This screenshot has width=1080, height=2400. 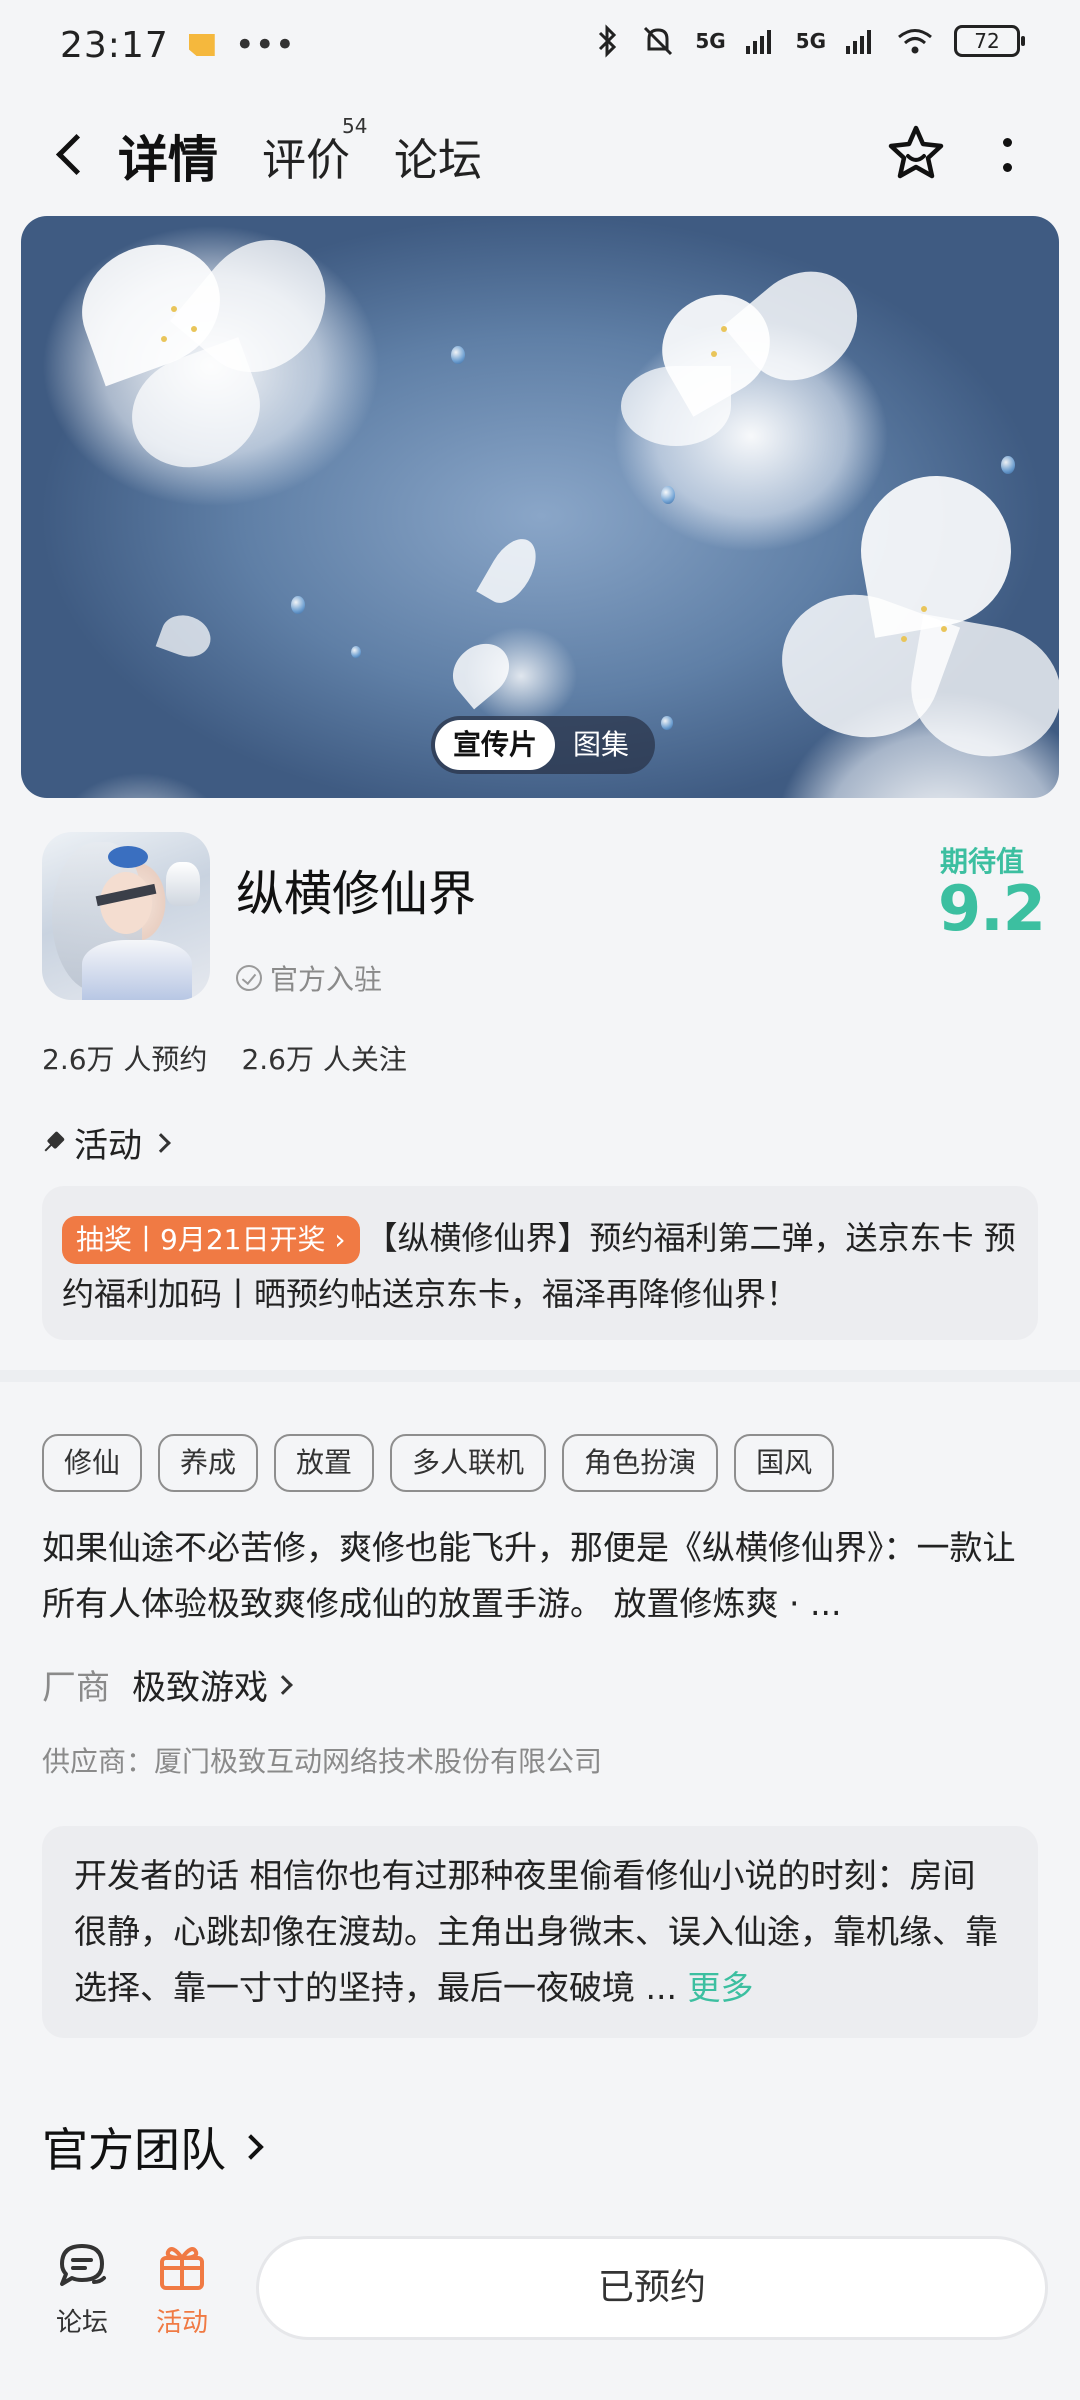 What do you see at coordinates (540, 1376) in the screenshot?
I see `section-divider` at bounding box center [540, 1376].